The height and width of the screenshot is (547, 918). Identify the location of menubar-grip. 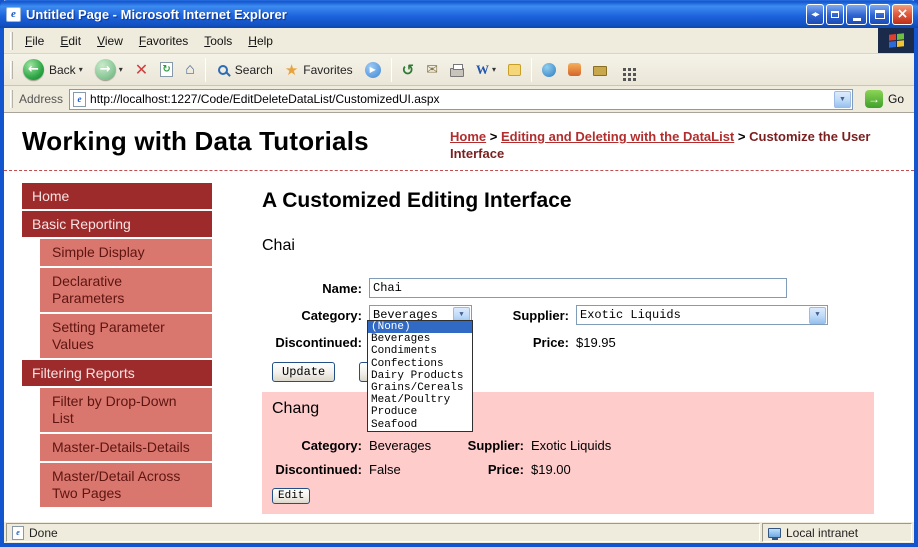
(11, 40).